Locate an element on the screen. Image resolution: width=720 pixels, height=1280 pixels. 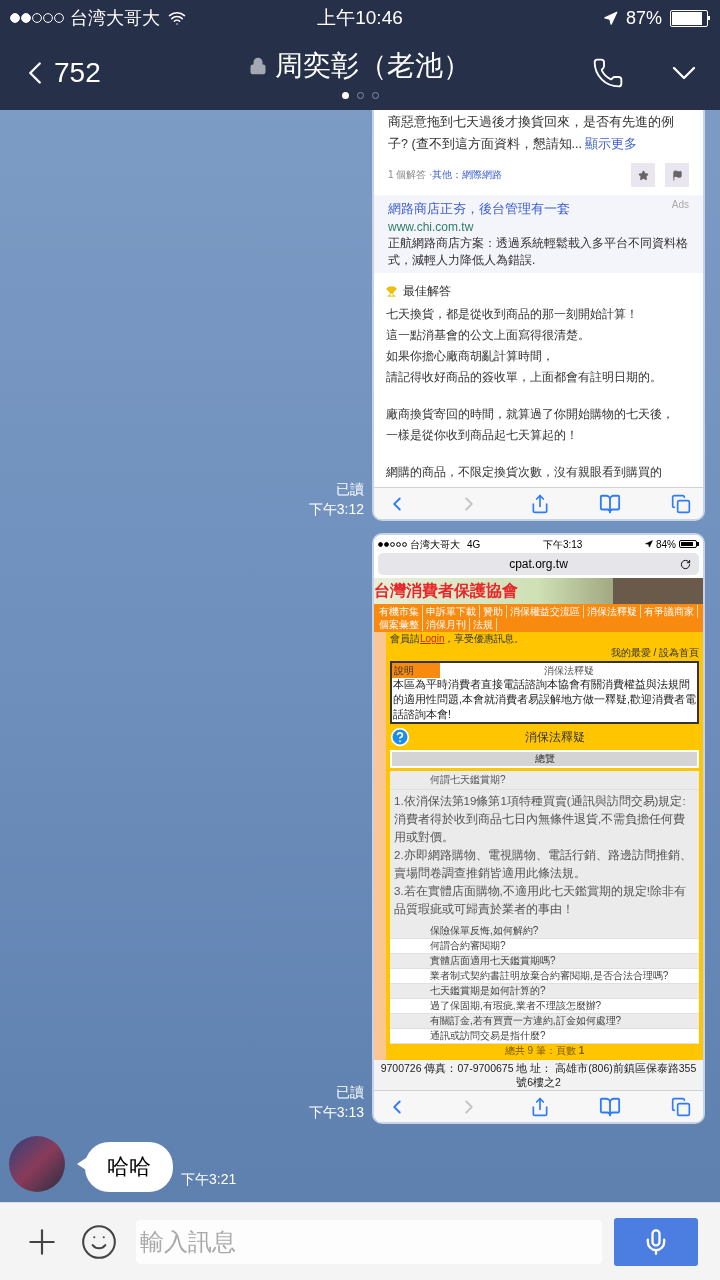
login-link: Login is located at coordinates (432, 638).